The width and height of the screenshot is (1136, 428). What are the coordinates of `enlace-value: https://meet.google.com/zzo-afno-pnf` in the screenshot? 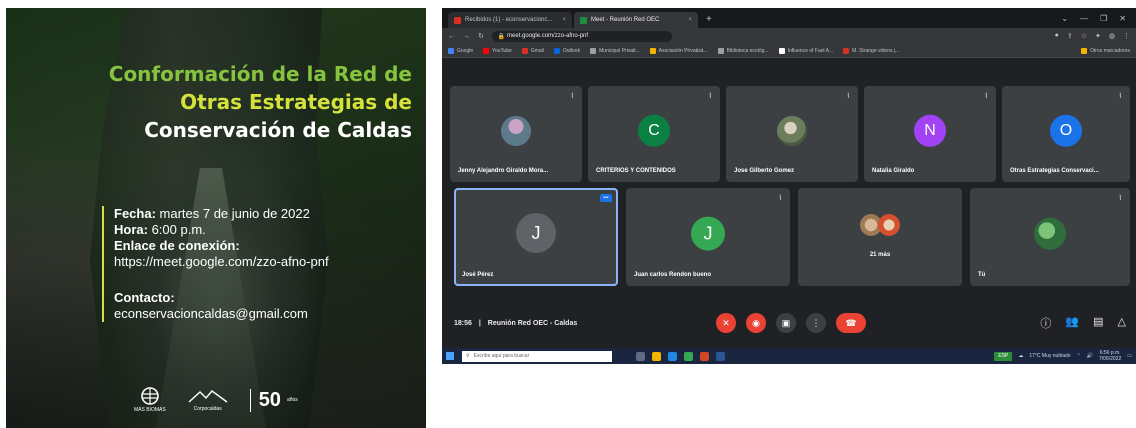 It's located at (221, 261).